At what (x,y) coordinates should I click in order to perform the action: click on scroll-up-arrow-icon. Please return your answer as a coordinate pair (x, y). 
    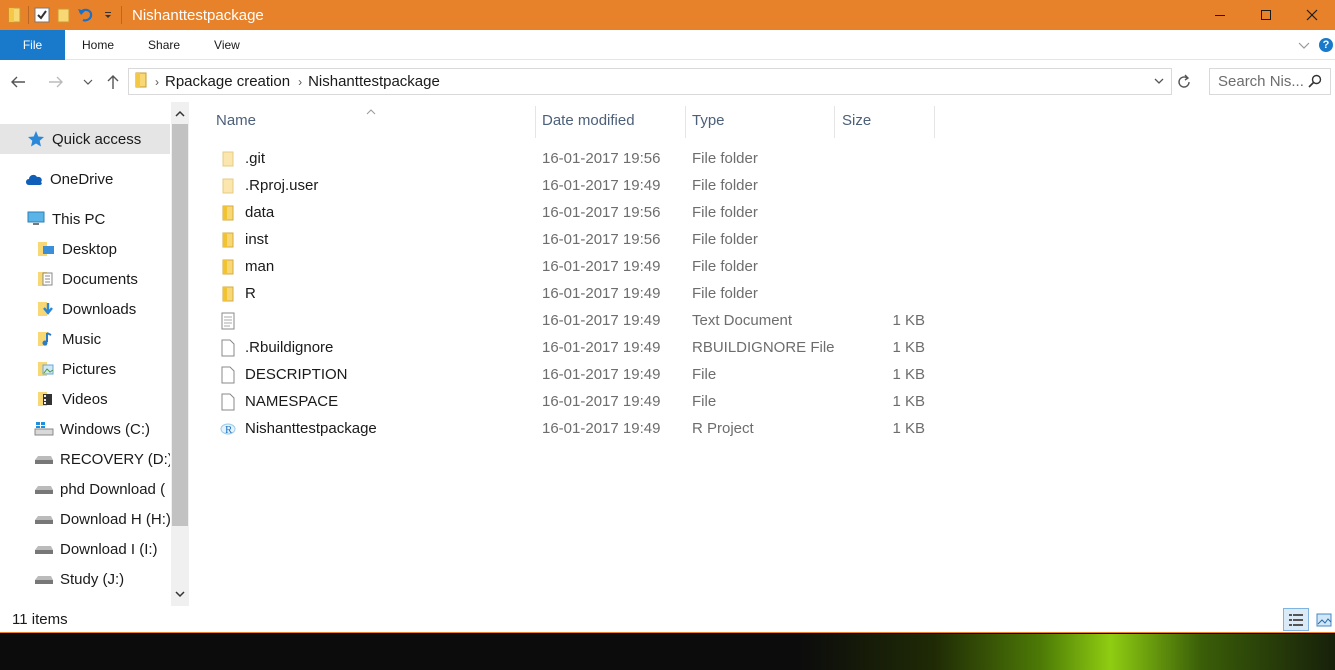
    Looking at the image, I should click on (180, 114).